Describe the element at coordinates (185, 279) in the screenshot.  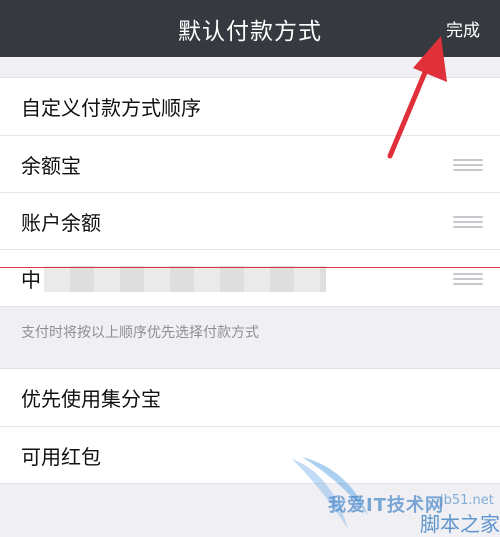
I see `redacted-text` at that location.